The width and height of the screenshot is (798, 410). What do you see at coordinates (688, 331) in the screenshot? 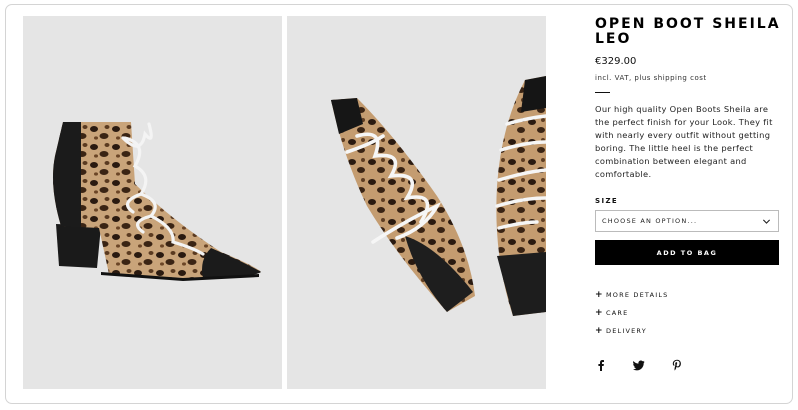
I see `accordion-delivery: + DELIVERY` at bounding box center [688, 331].